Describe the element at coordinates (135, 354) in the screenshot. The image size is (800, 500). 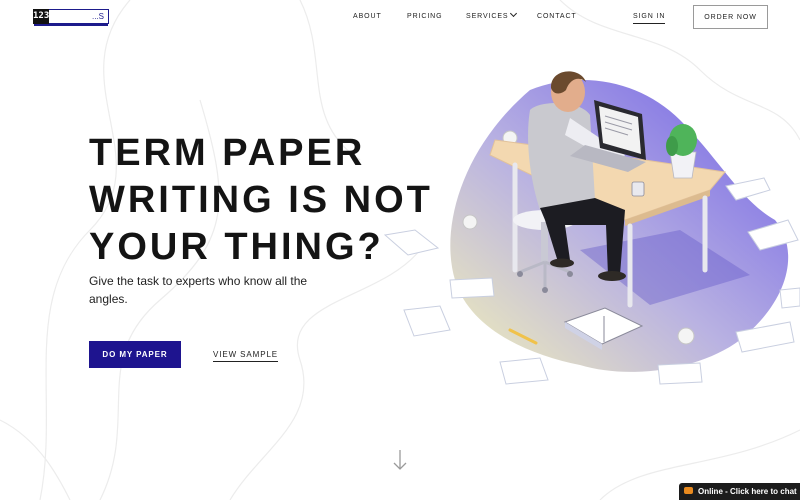
I see `do-my-paper-button: DO MY PAPER` at that location.